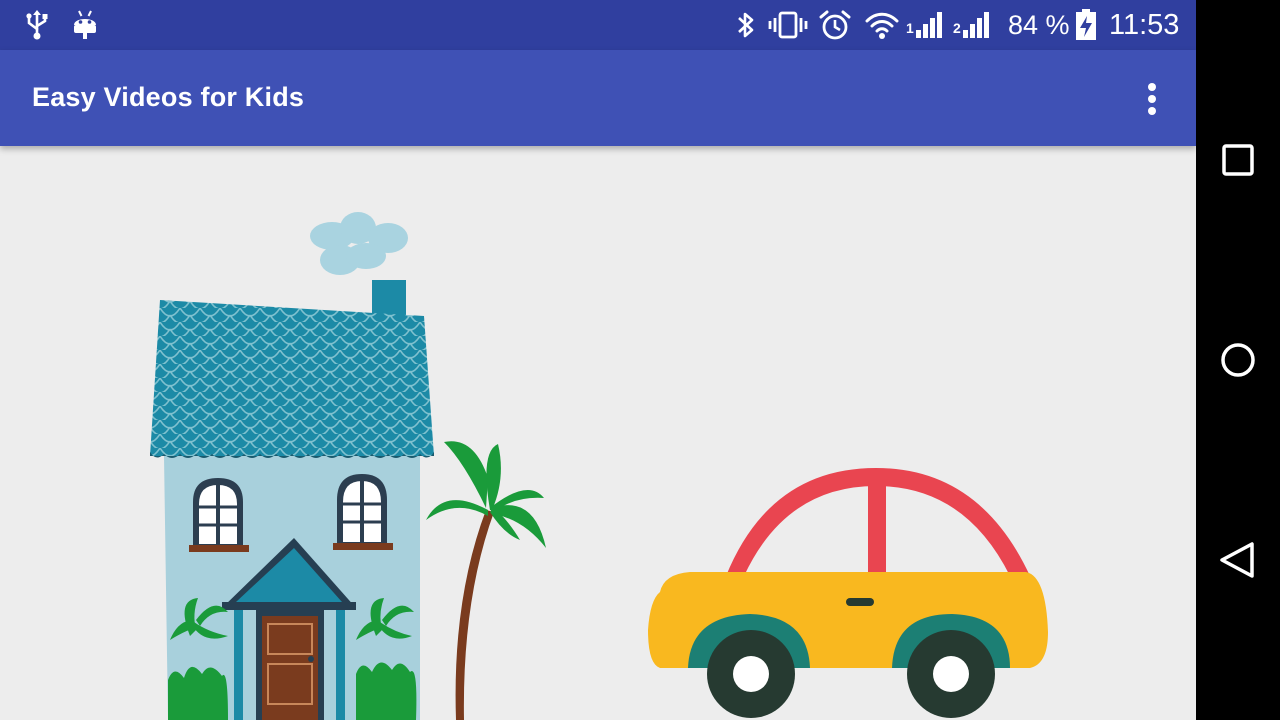 The width and height of the screenshot is (1280, 720). Describe the element at coordinates (848, 593) in the screenshot. I see `car-illustration` at that location.